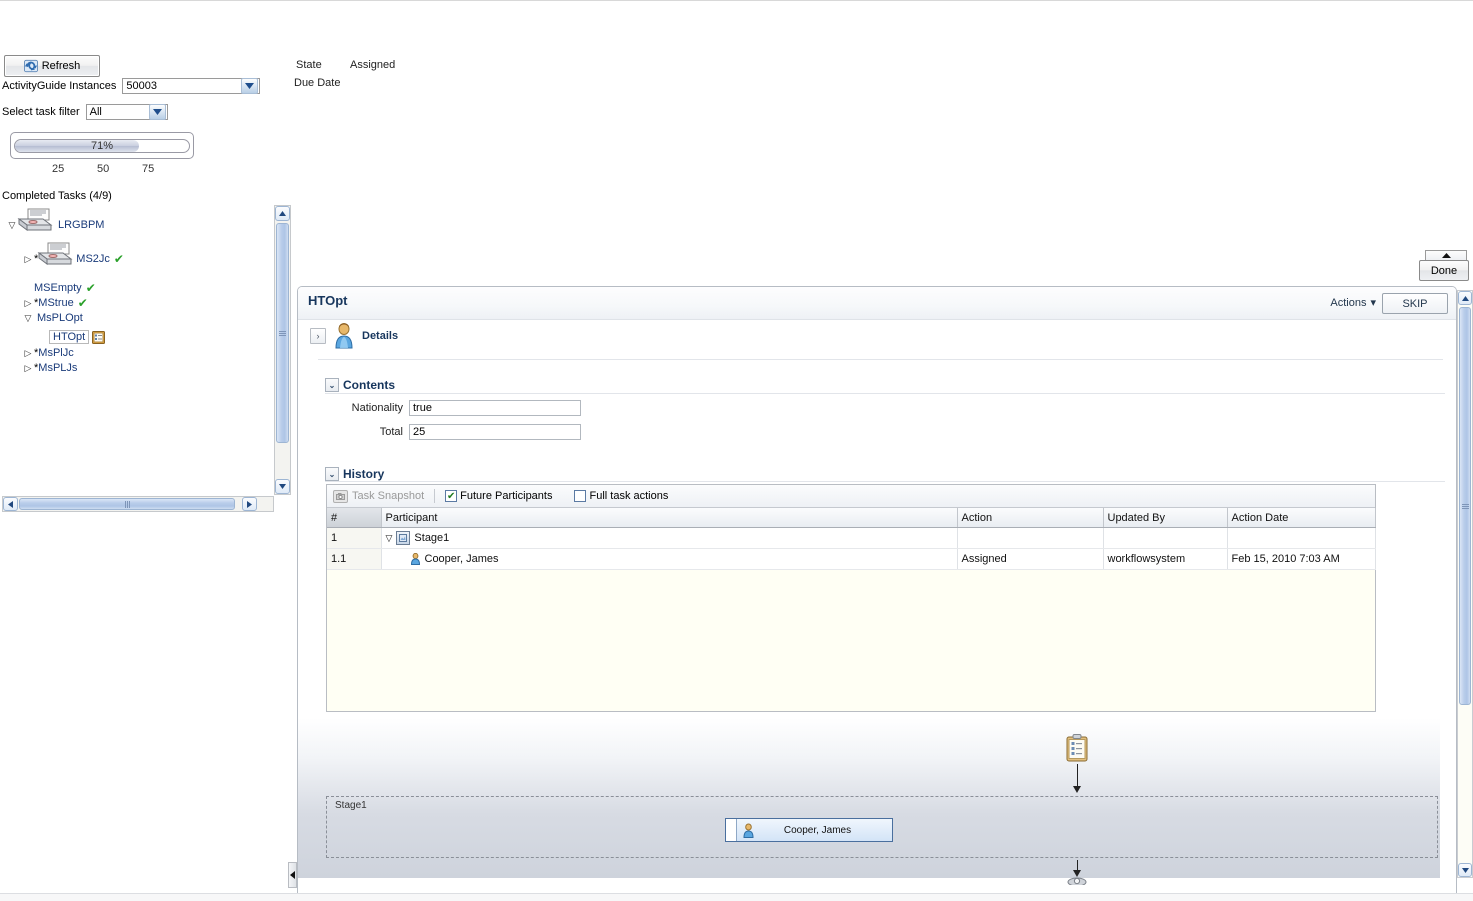 This screenshot has height=901, width=1473. What do you see at coordinates (1446, 255) in the screenshot?
I see `collapse-up-icon` at bounding box center [1446, 255].